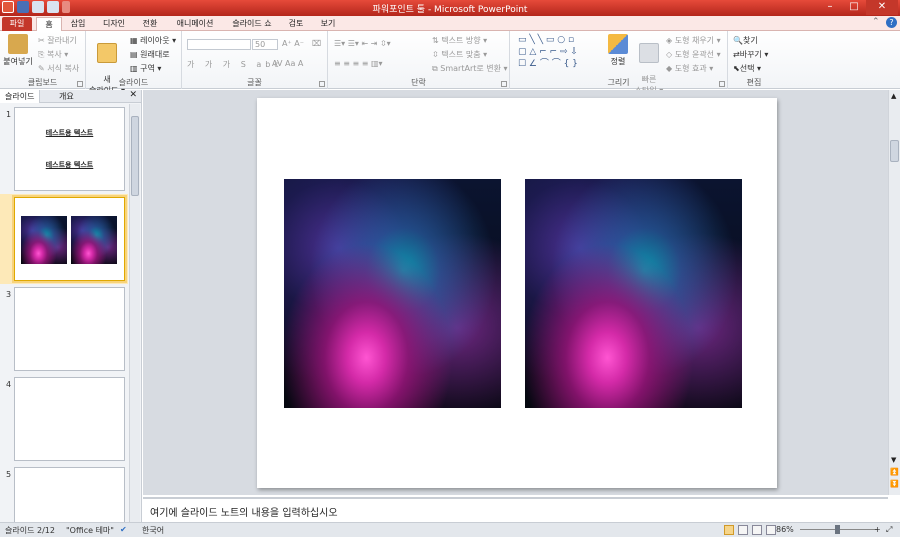 The width and height of the screenshot is (900, 537). What do you see at coordinates (328, 24) in the screenshot?
I see `tab-view: 보기` at bounding box center [328, 24].